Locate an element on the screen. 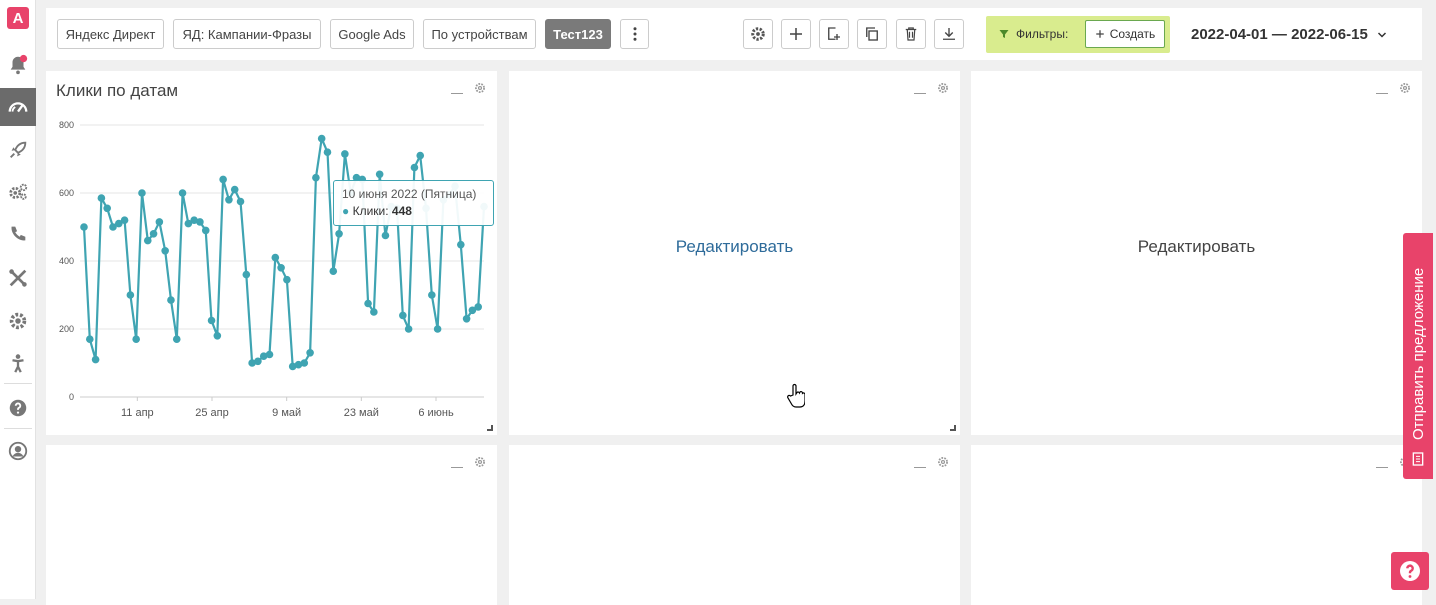 The width and height of the screenshot is (1436, 605). help-icon is located at coordinates (1410, 571).